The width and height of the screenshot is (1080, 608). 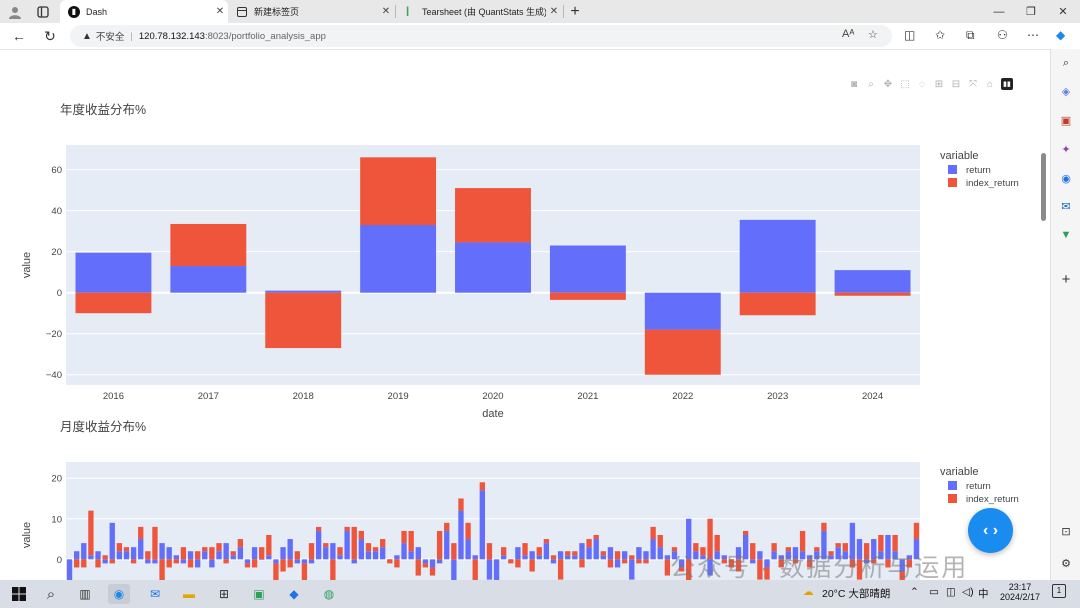 What do you see at coordinates (871, 84) in the screenshot?
I see `zoom-icon: ⌕` at bounding box center [871, 84].